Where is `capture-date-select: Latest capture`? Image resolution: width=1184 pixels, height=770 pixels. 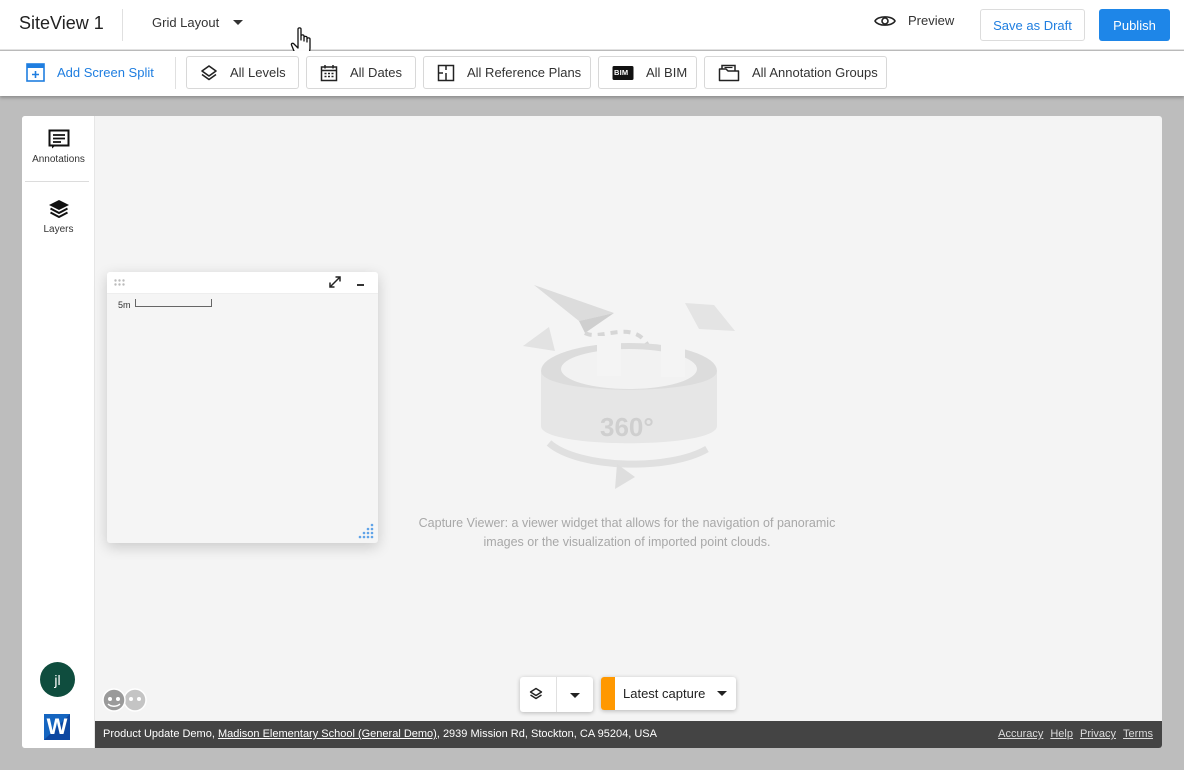
capture-date-select: Latest capture is located at coordinates (668, 693).